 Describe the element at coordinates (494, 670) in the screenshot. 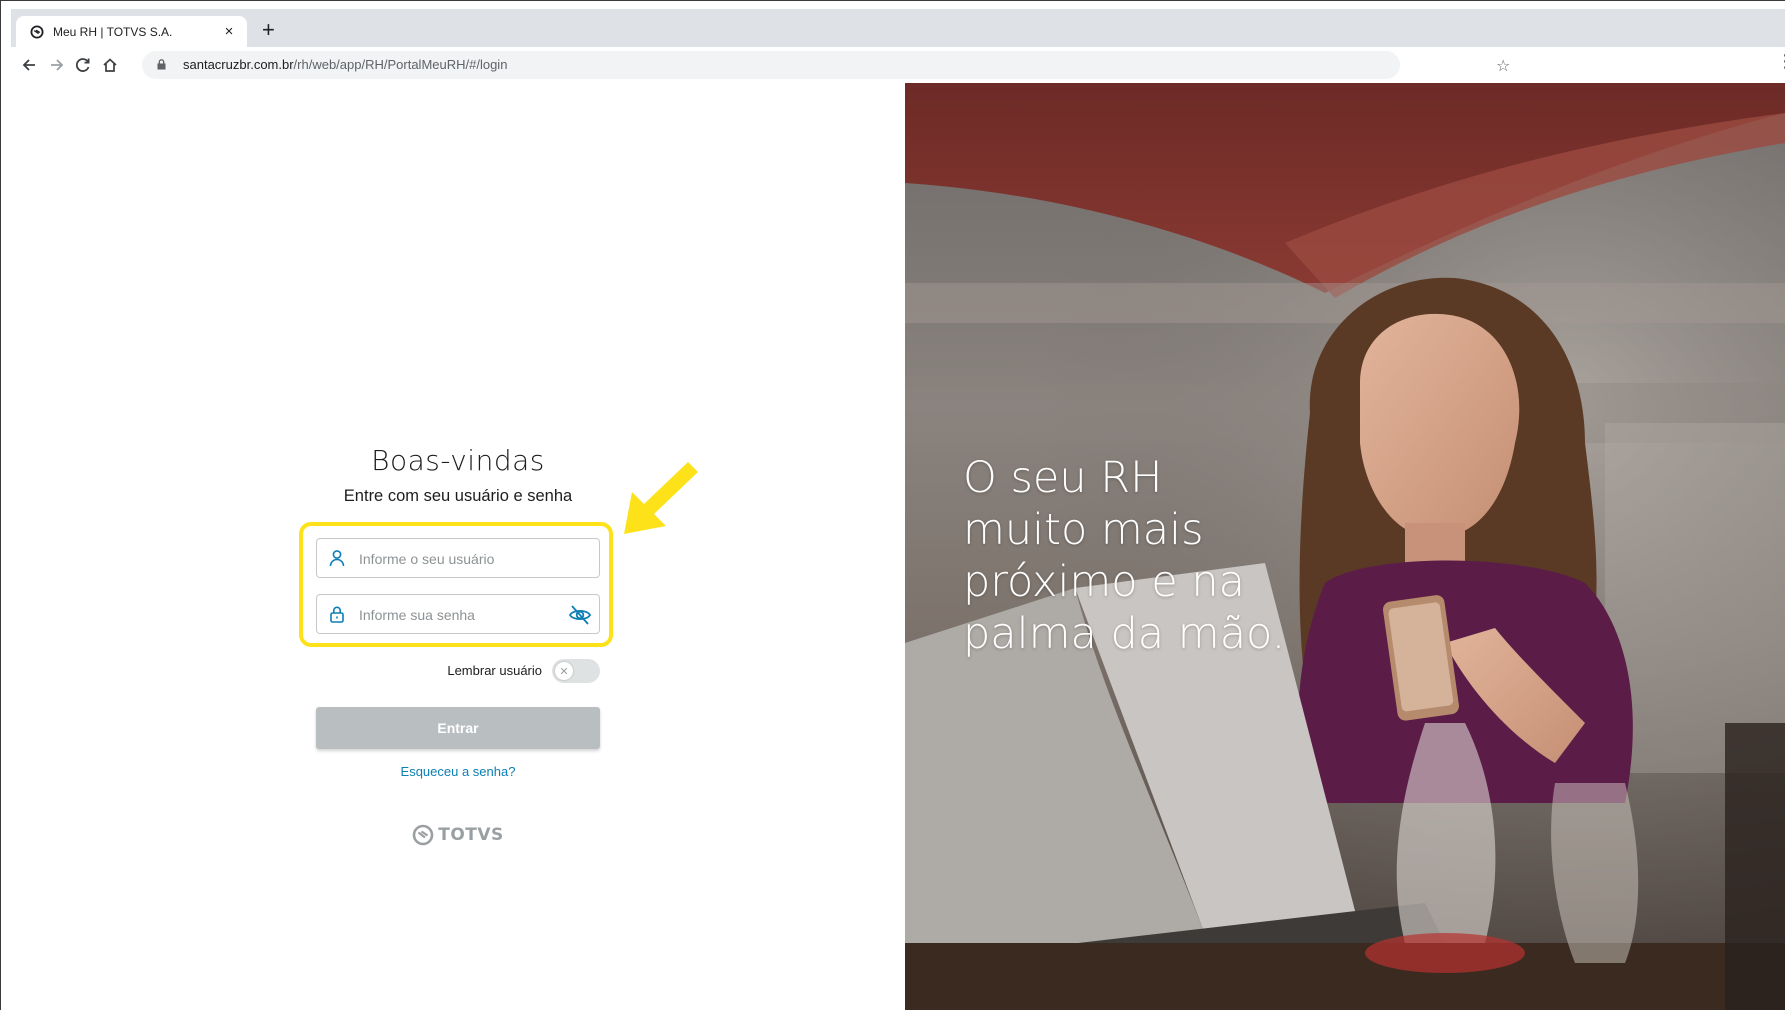

I see `remember-user-label: Lembrar usuário` at that location.